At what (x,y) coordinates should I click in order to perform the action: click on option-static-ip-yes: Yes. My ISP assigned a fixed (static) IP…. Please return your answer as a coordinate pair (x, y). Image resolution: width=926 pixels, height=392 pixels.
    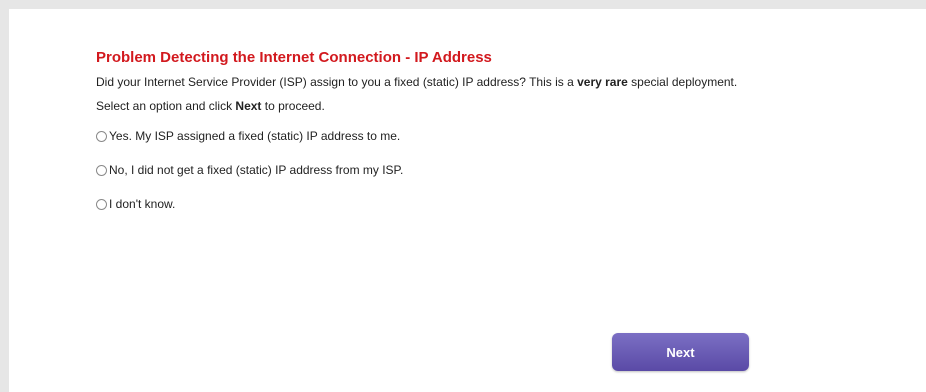
    Looking at the image, I should click on (486, 136).